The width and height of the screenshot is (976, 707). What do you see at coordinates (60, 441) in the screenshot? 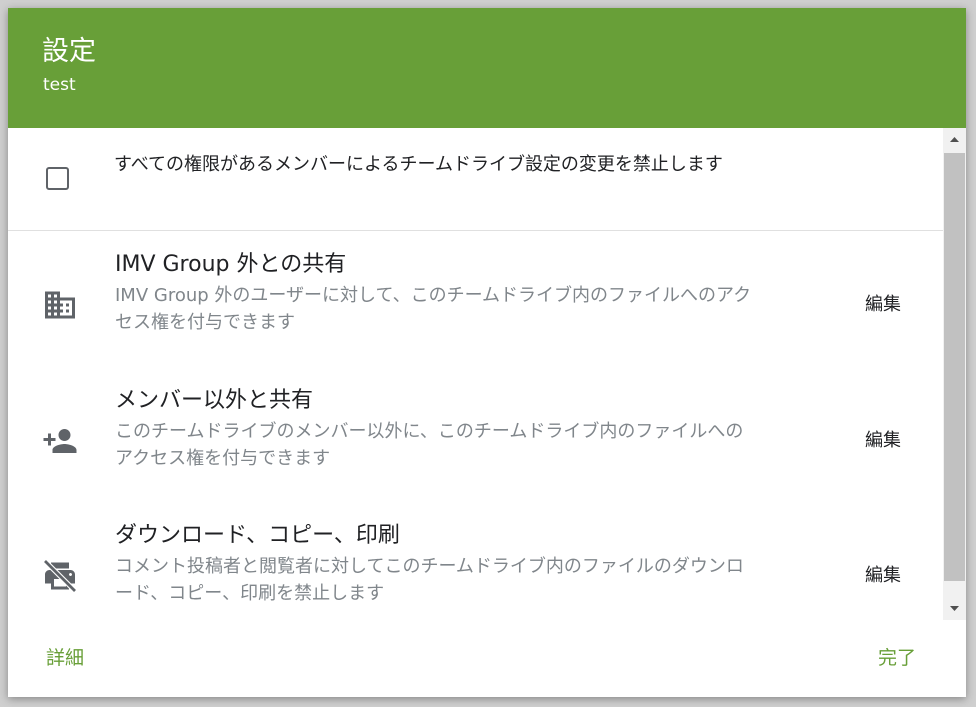
I see `person-add-icon` at bounding box center [60, 441].